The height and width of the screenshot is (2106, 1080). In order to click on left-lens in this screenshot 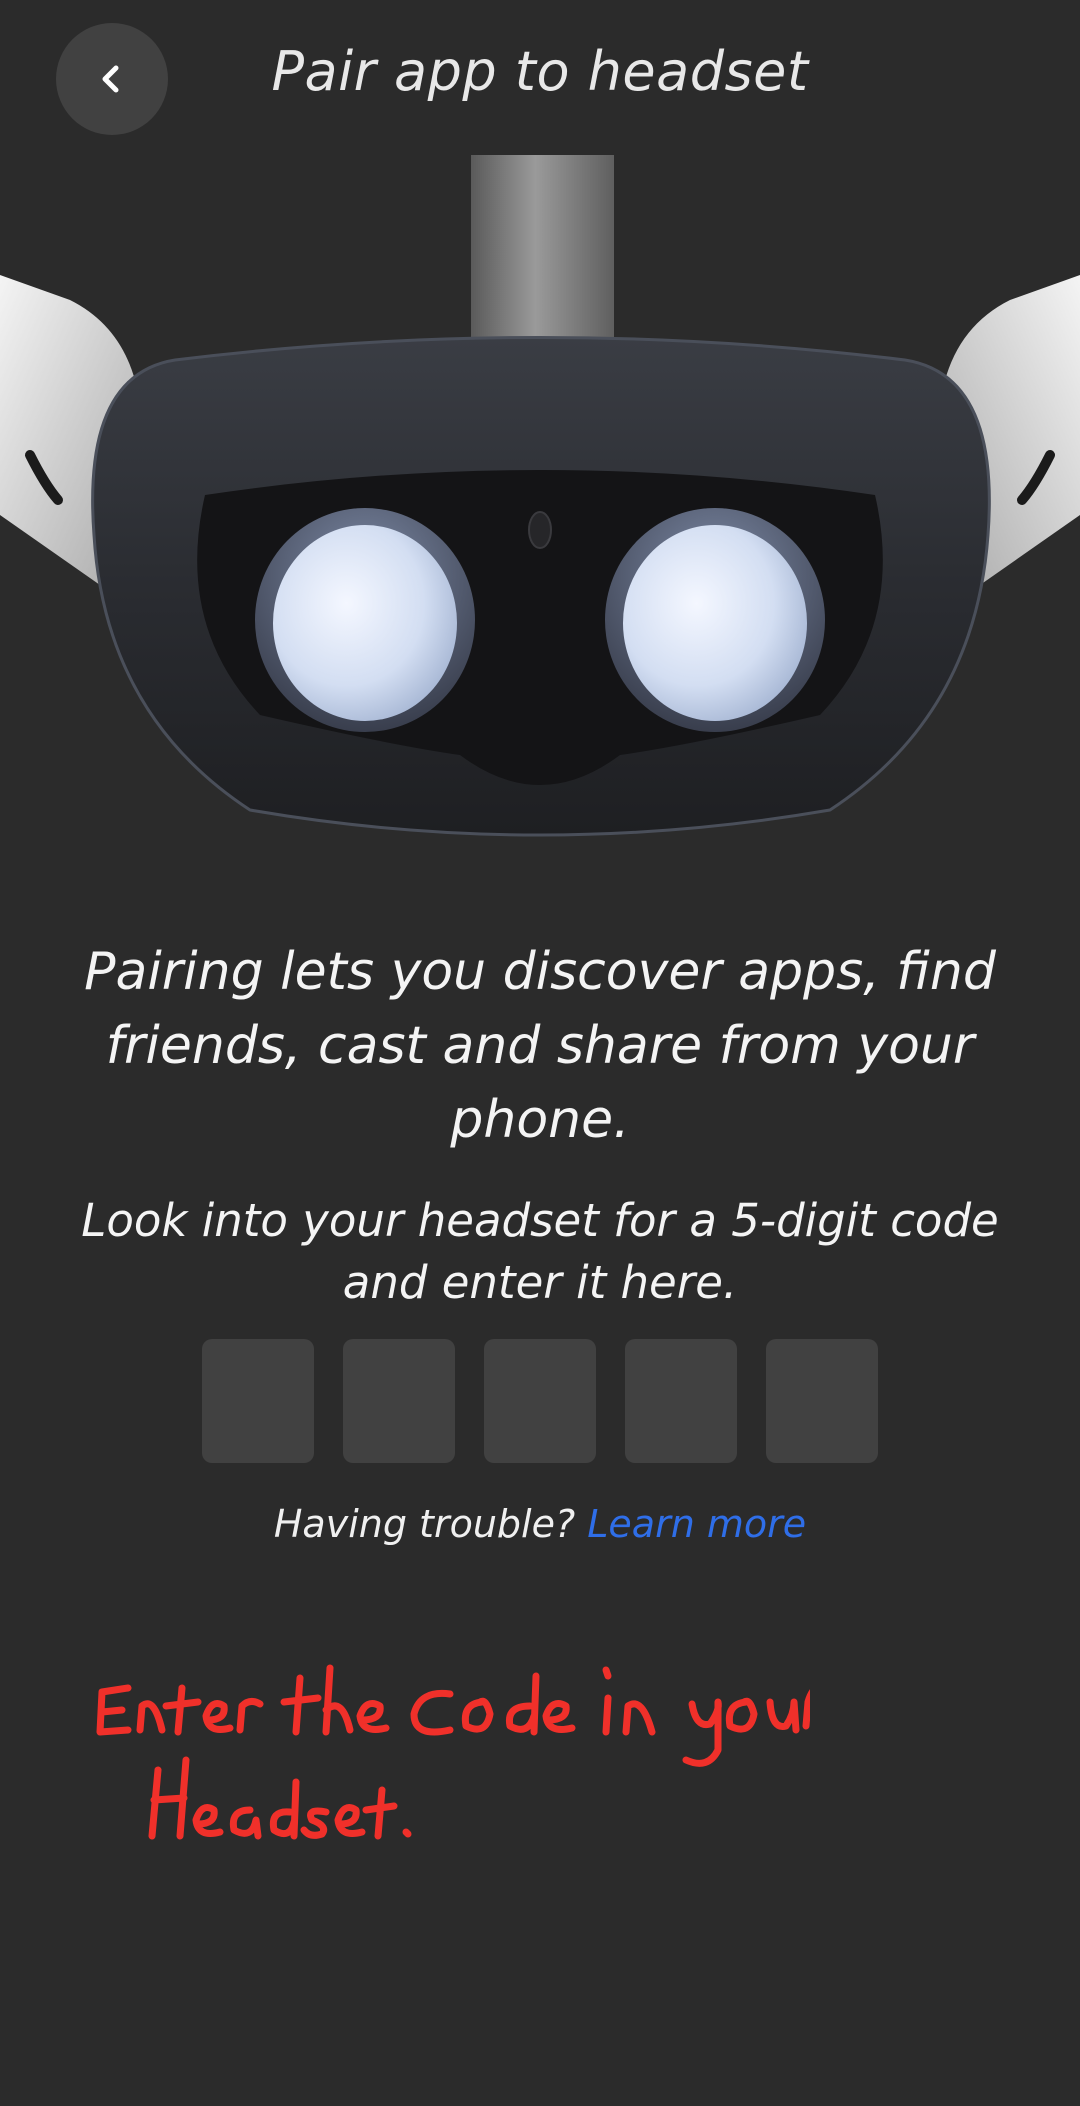, I will do `click(365, 623)`.